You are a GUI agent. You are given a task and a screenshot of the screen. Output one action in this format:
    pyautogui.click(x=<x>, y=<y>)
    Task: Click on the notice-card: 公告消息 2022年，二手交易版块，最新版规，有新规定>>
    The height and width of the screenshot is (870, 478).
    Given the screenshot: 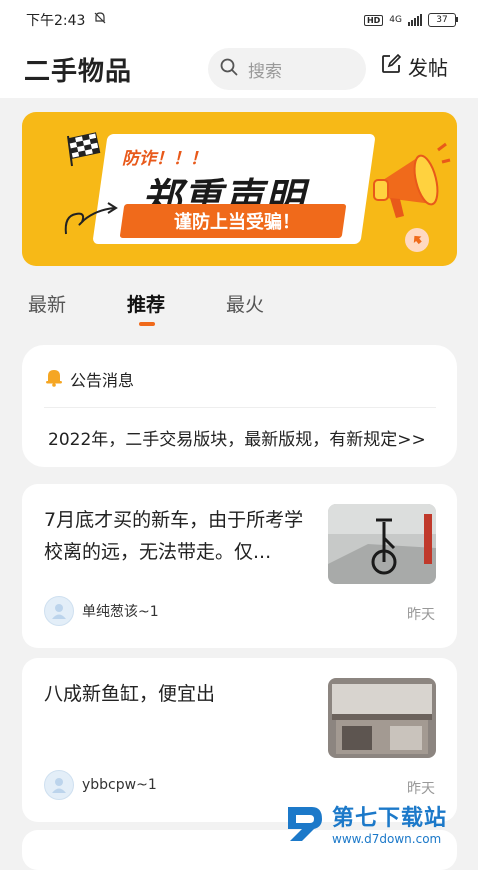 What is the action you would take?
    pyautogui.click(x=239, y=406)
    